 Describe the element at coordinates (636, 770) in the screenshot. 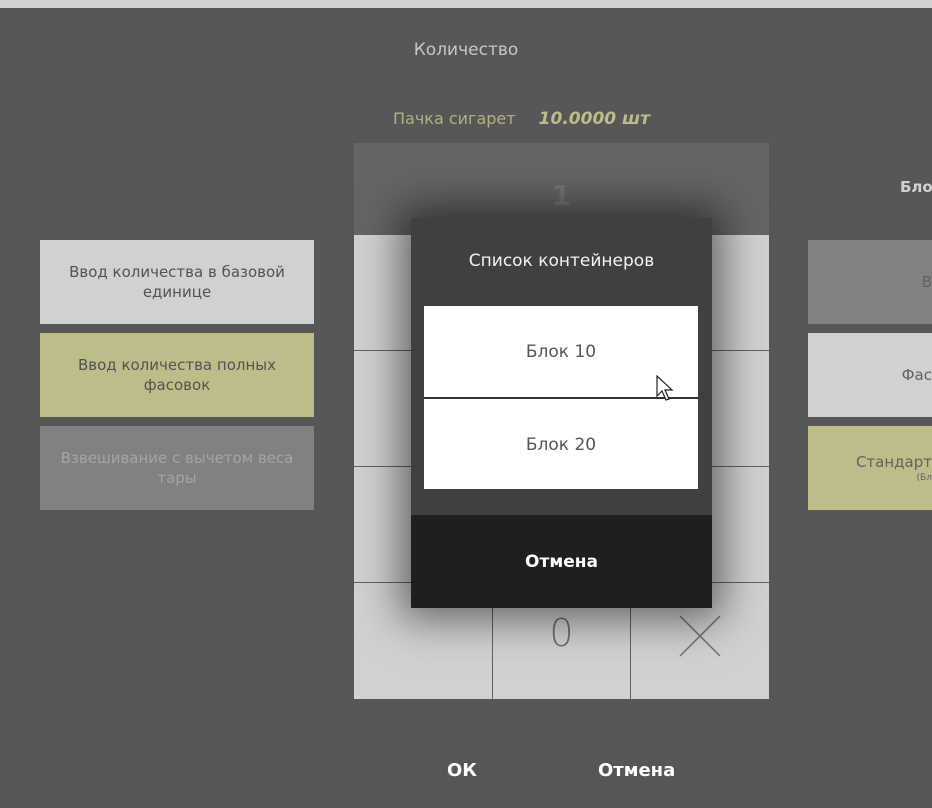

I see `cancel-button: Отмена` at that location.